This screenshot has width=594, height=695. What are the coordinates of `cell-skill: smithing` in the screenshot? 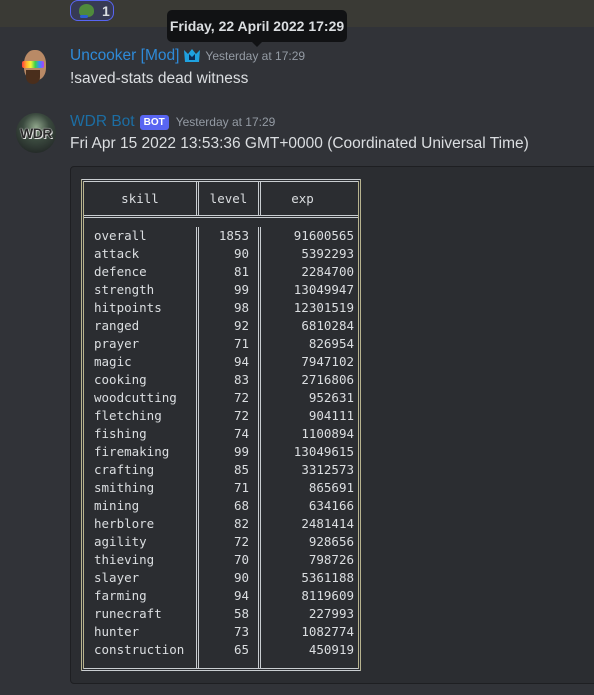 It's located at (141, 488).